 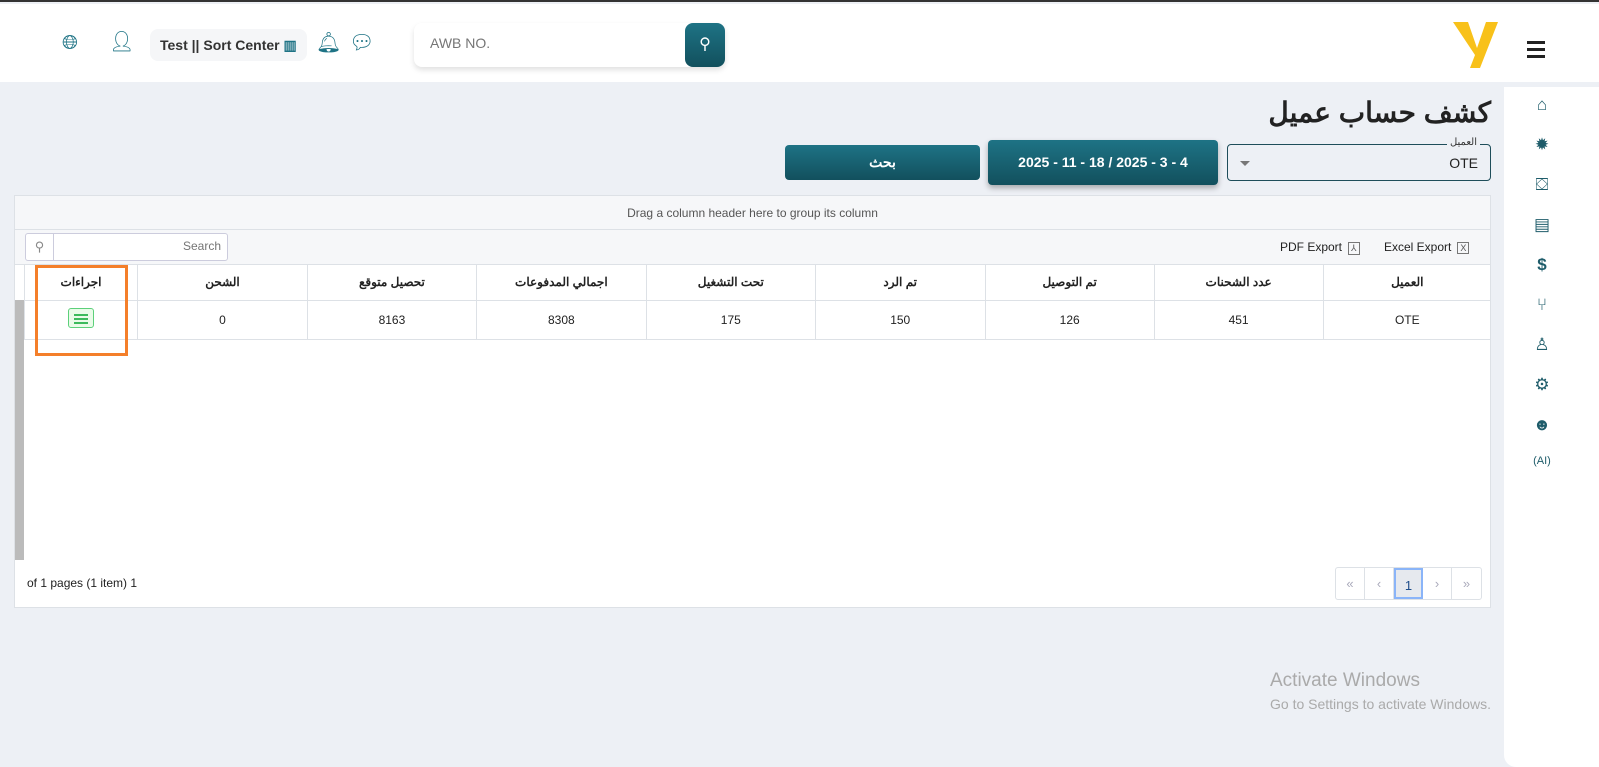 I want to click on top-bar: 🌐︎ 👤︎ Test || Sort Center ▥ 🔔︎ 💬︎ ⚲, so click(x=799, y=43).